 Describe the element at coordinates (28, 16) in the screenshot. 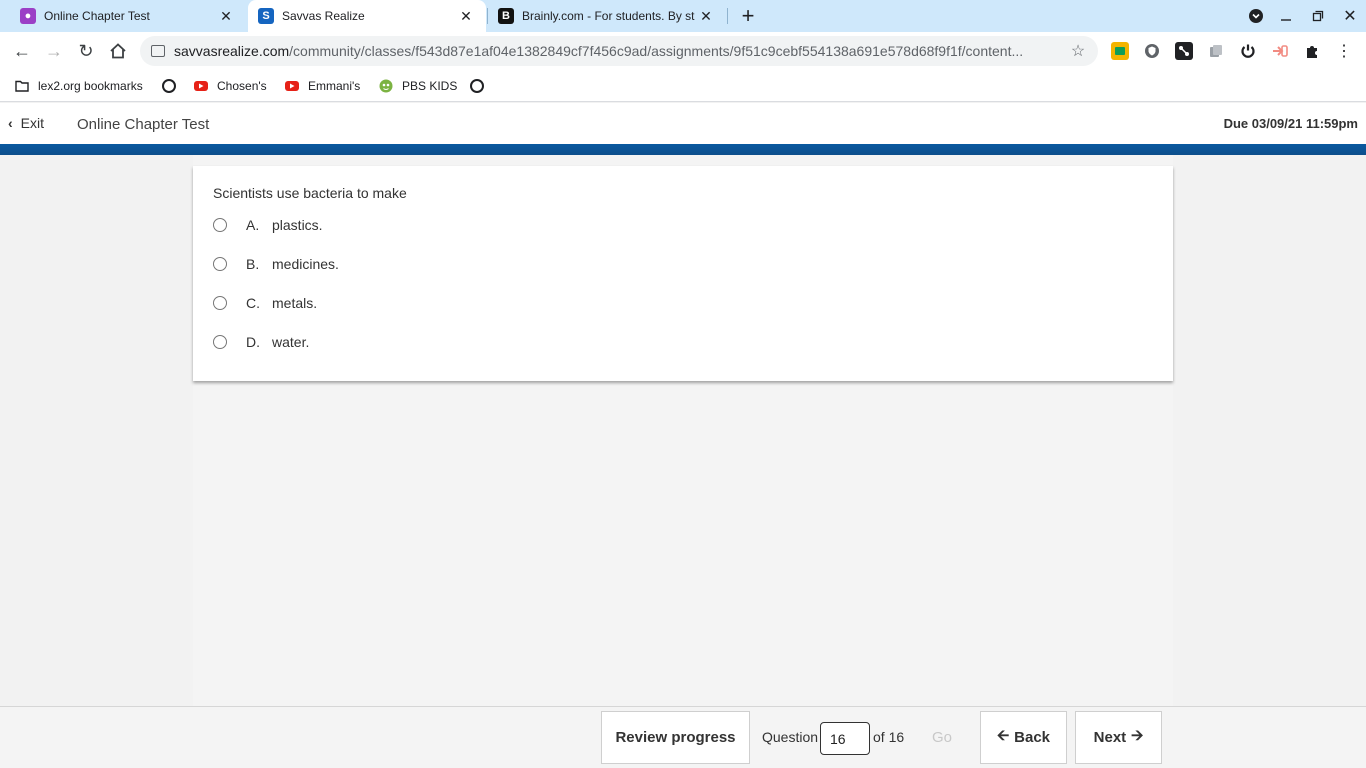

I see `classroom-icon: ●` at that location.